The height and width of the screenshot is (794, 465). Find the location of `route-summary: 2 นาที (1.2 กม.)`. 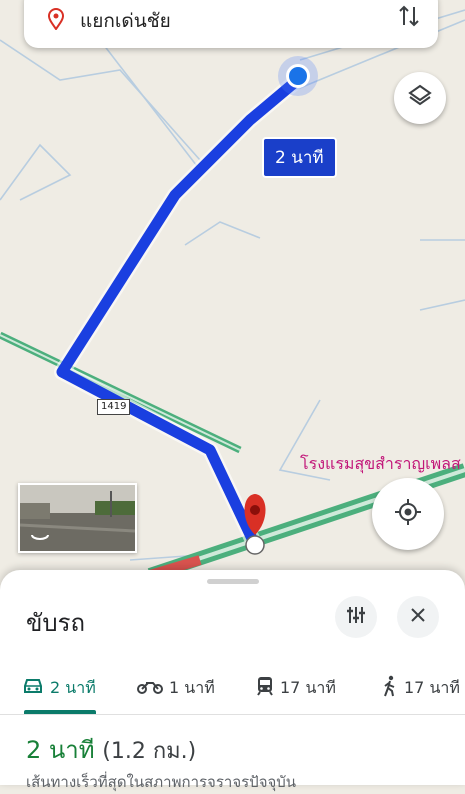

route-summary: 2 นาที (1.2 กม.) is located at coordinates (111, 749).